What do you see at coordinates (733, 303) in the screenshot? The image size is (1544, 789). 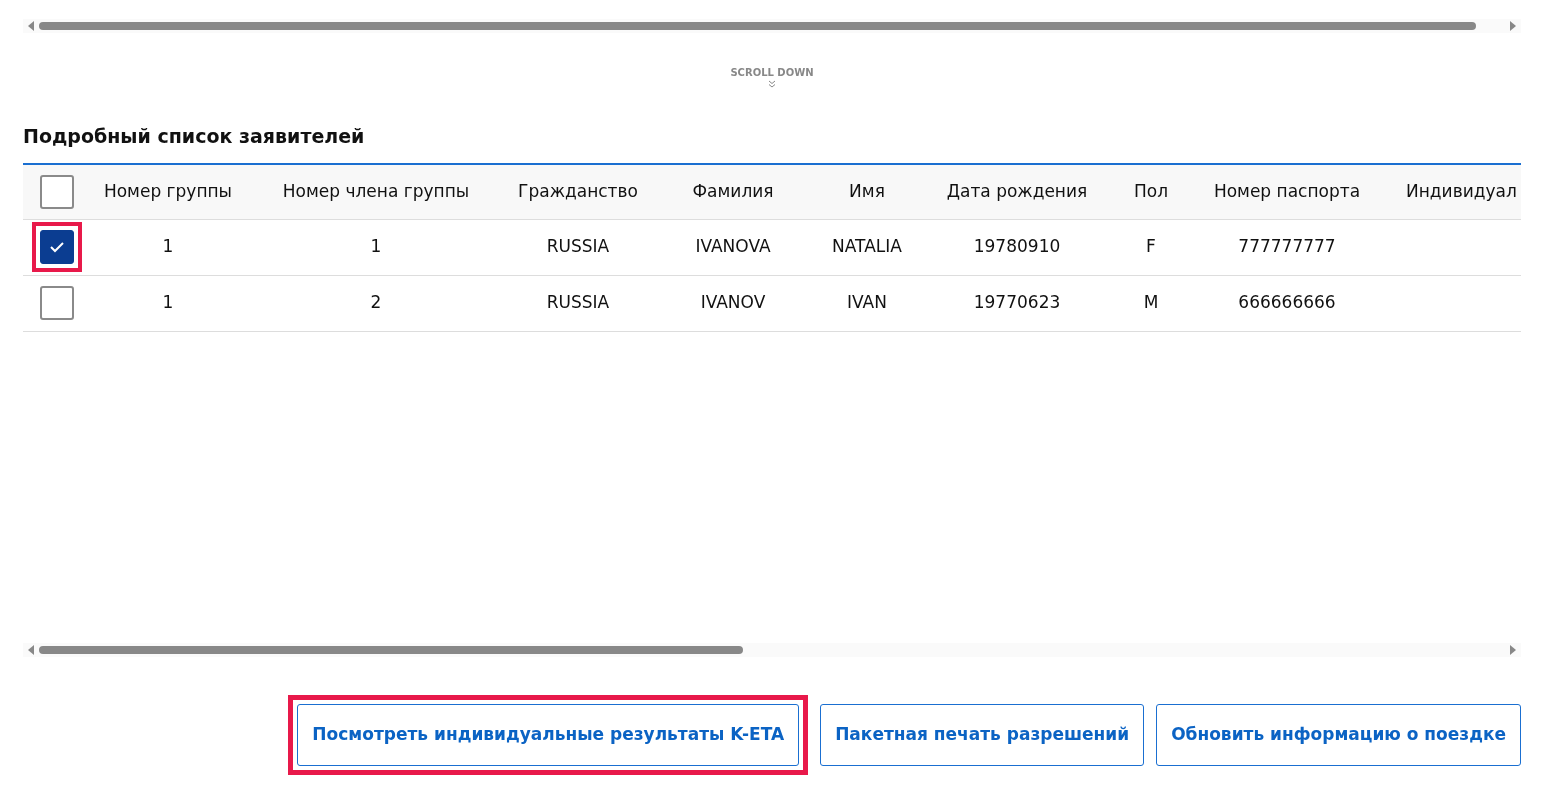 I see `table-cell-text: IVANOV` at bounding box center [733, 303].